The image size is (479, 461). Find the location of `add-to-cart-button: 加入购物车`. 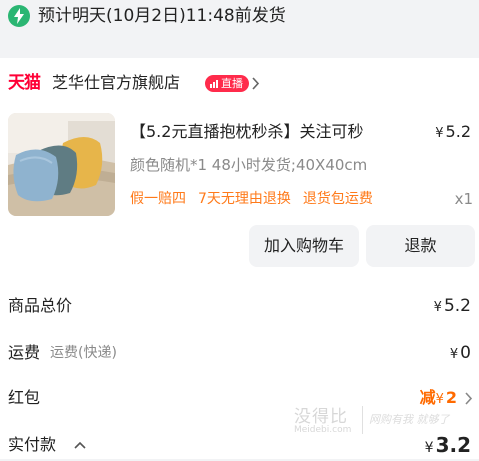

add-to-cart-button: 加入购物车 is located at coordinates (304, 246).